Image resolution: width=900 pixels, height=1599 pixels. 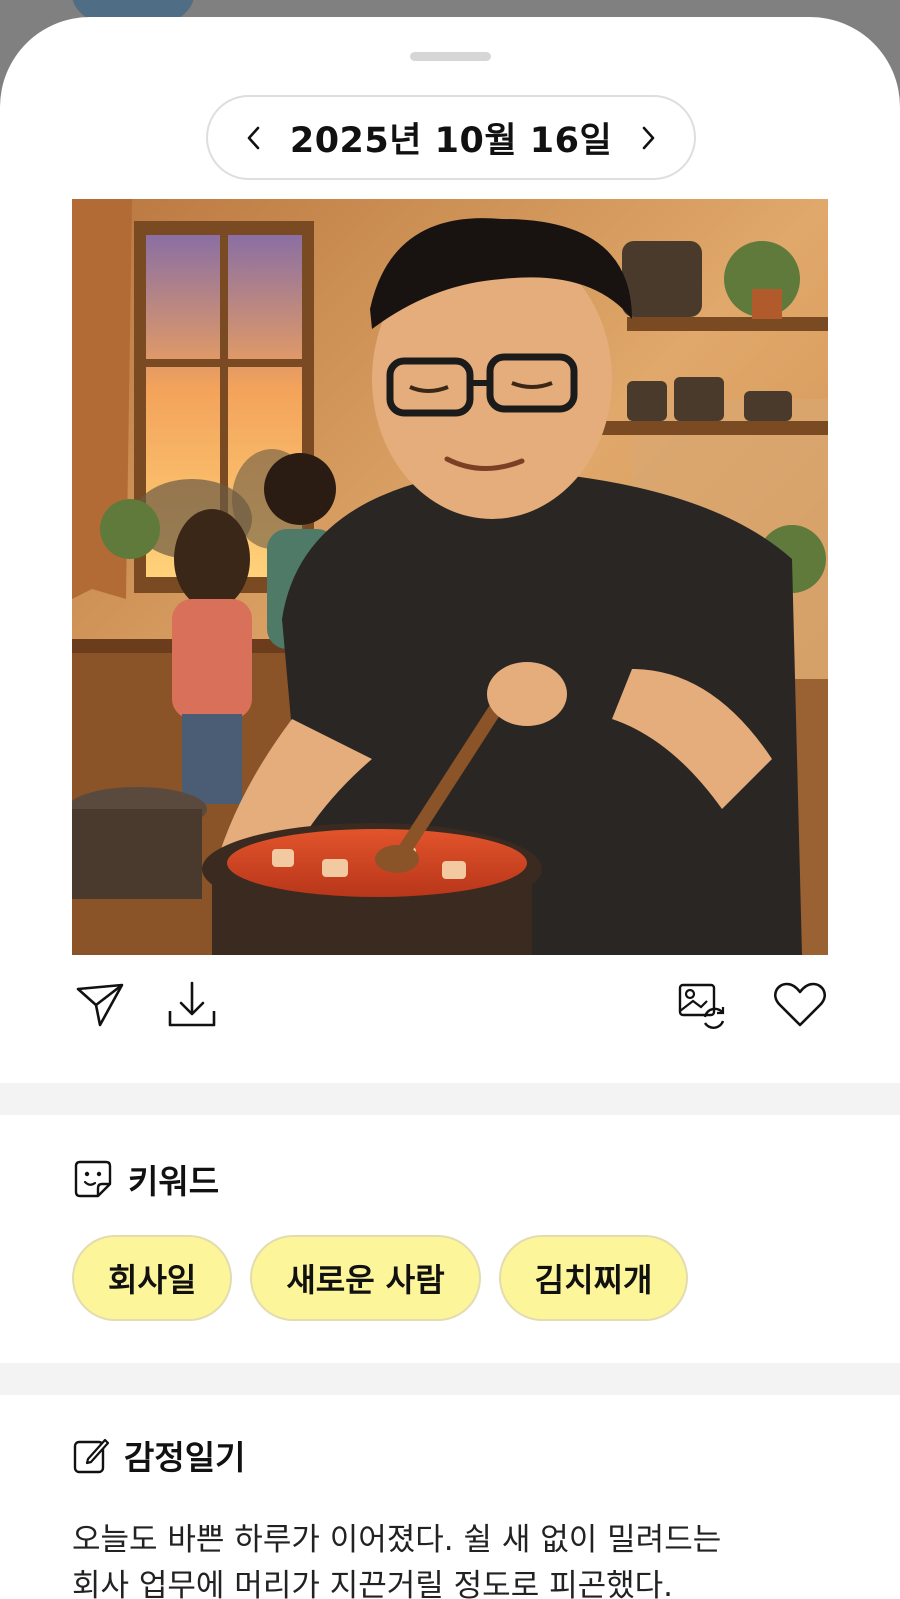 What do you see at coordinates (152, 1278) in the screenshot?
I see `keyword-chip: 회사일` at bounding box center [152, 1278].